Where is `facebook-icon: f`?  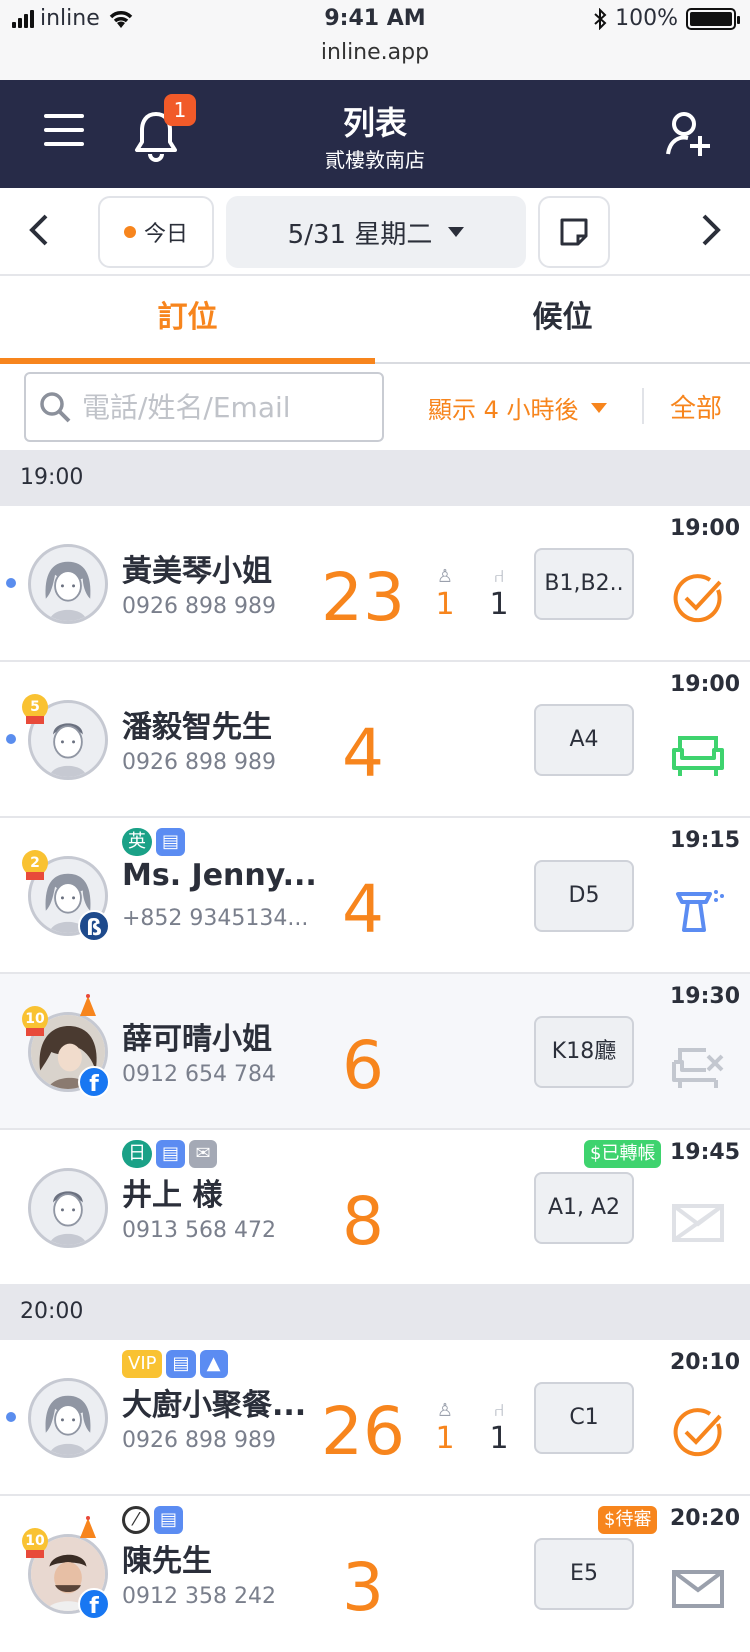 facebook-icon: f is located at coordinates (94, 1082).